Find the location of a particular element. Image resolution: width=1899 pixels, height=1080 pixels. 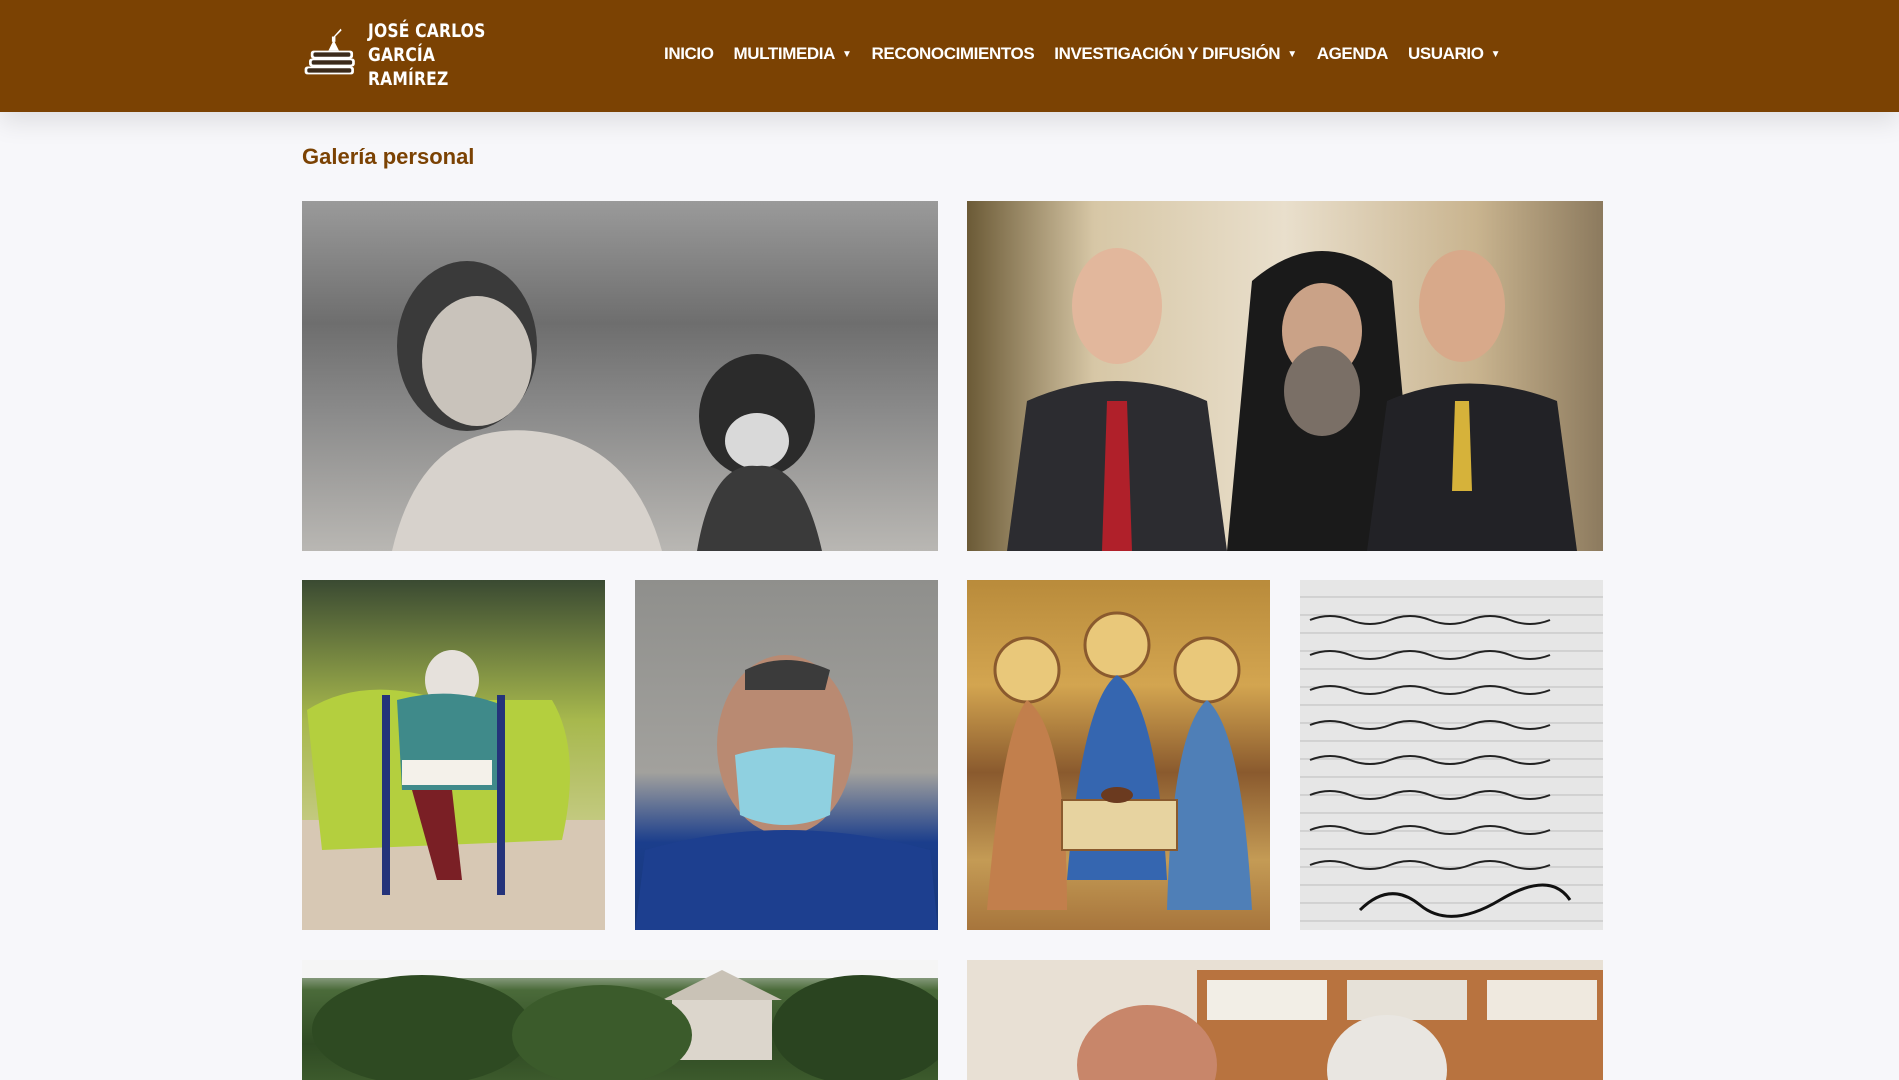

nav-item-multimedia: MULTIMEDIA ▼ is located at coordinates (793, 54).